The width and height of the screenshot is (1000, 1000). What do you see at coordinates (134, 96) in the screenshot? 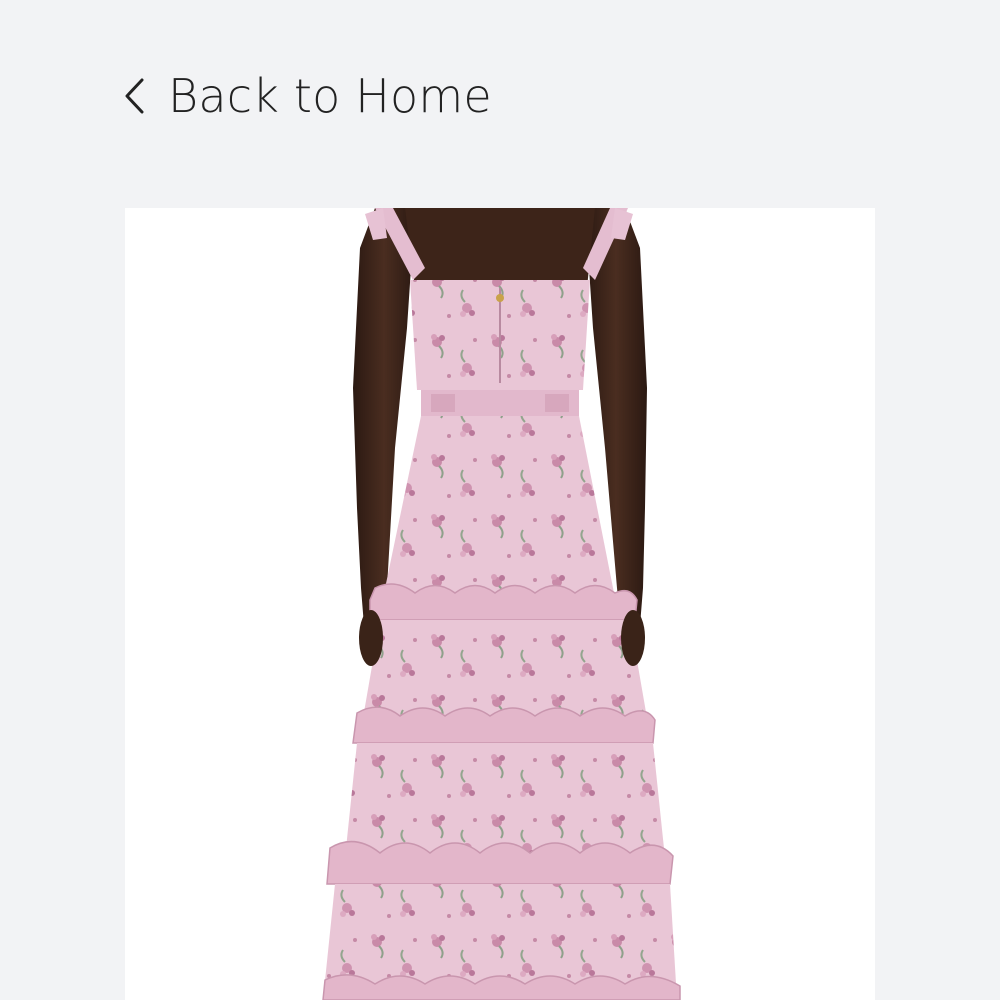
I see `chevron-left-icon` at bounding box center [134, 96].